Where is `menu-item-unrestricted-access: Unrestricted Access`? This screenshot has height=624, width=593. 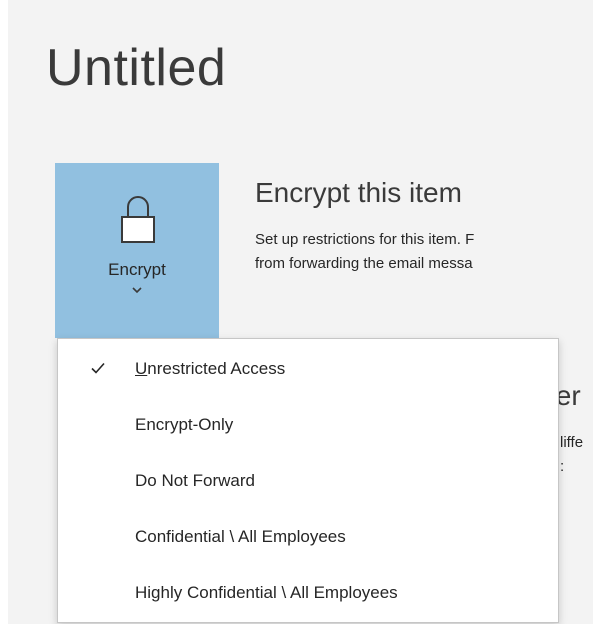 menu-item-unrestricted-access: Unrestricted Access is located at coordinates (308, 369).